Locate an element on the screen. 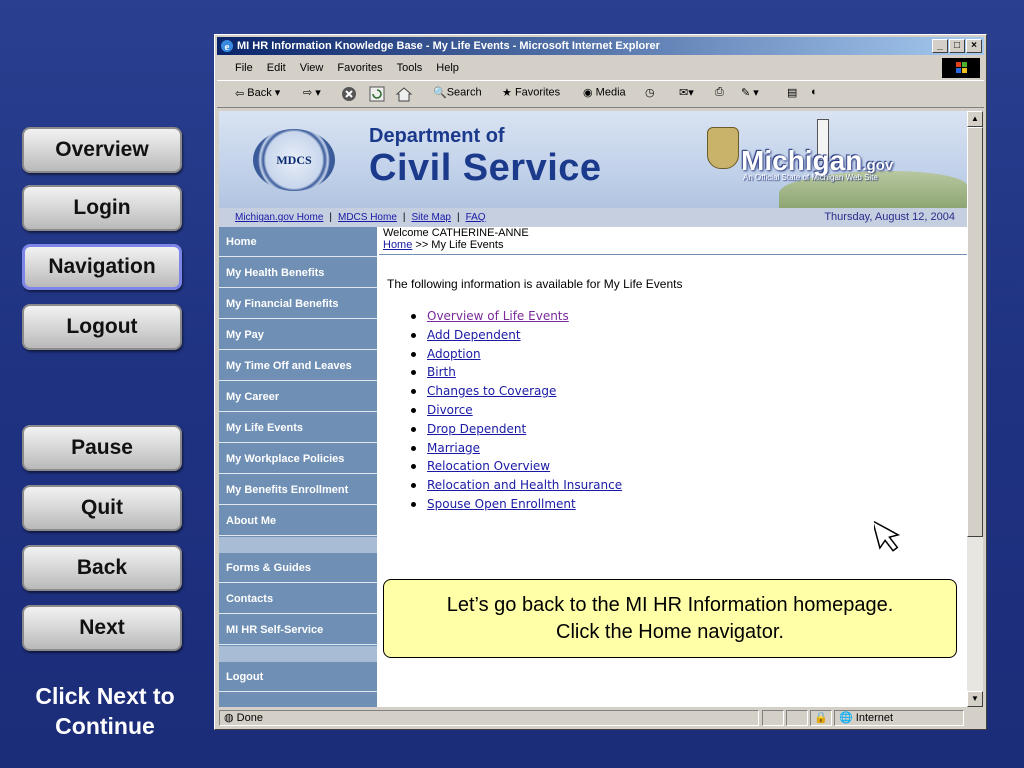 The height and width of the screenshot is (768, 1024). continue-instruction: Click Next to Continue is located at coordinates (105, 711).